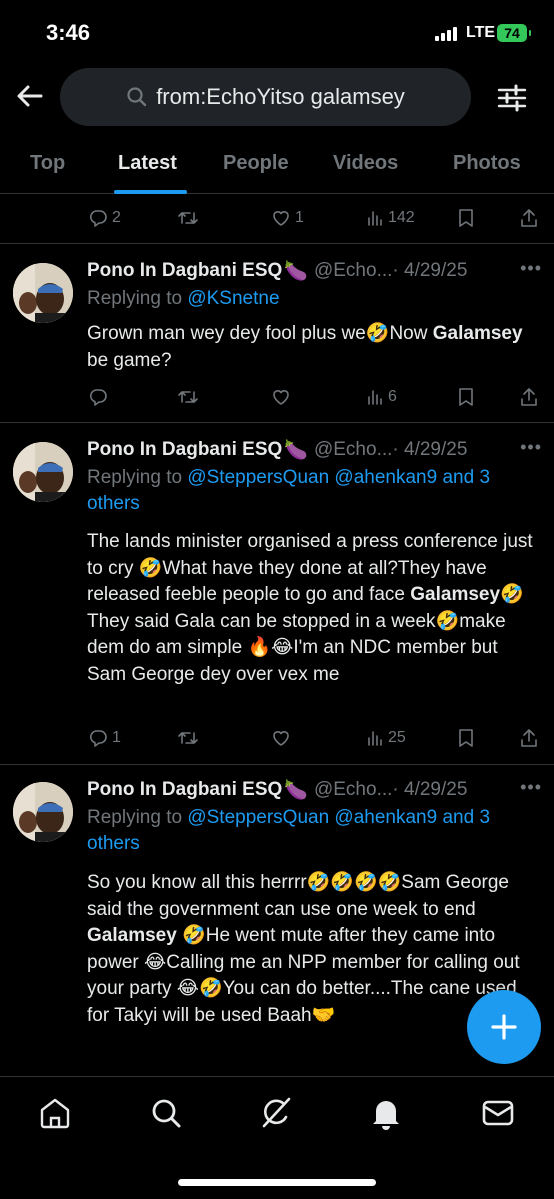 This screenshot has width=554, height=1199. What do you see at coordinates (481, 32) in the screenshot?
I see `network-label: LTE` at bounding box center [481, 32].